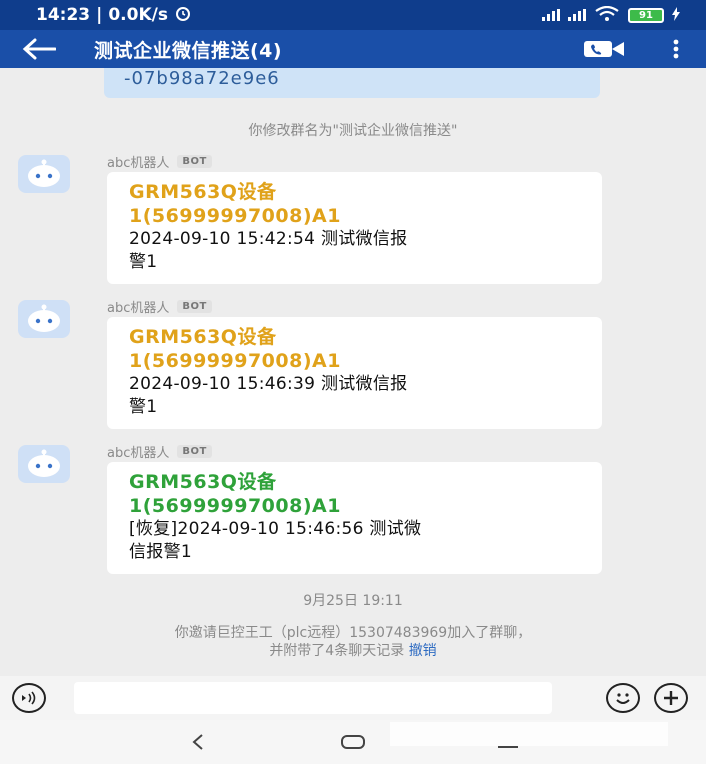 The image size is (706, 764). What do you see at coordinates (202, 78) in the screenshot?
I see `previous-message-text: -07b98a72e9e6` at bounding box center [202, 78].